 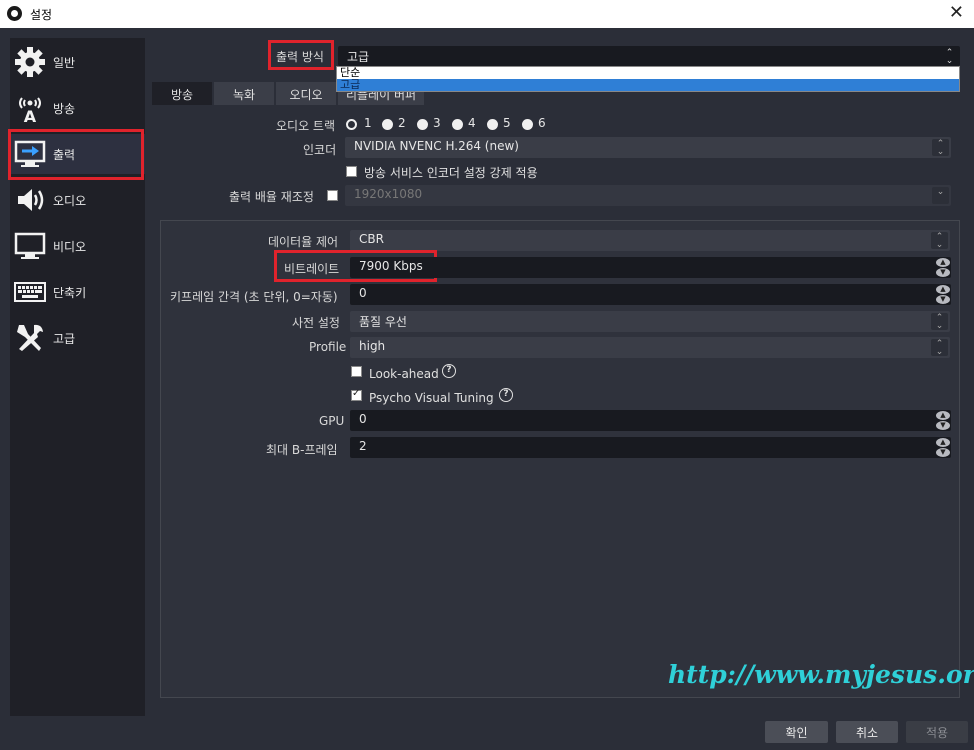 I want to click on keyframe-interval-value: 0, so click(x=363, y=293).